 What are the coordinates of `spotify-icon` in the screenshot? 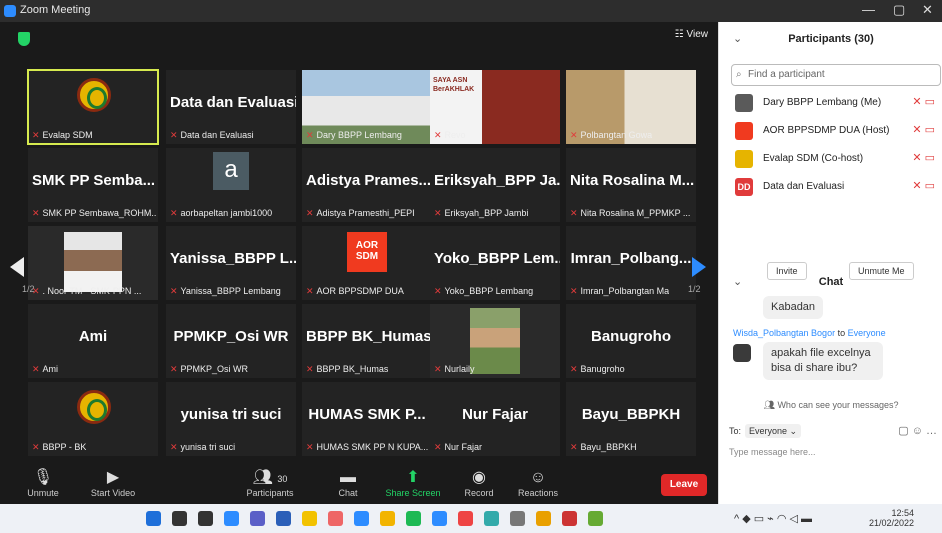 It's located at (413, 518).